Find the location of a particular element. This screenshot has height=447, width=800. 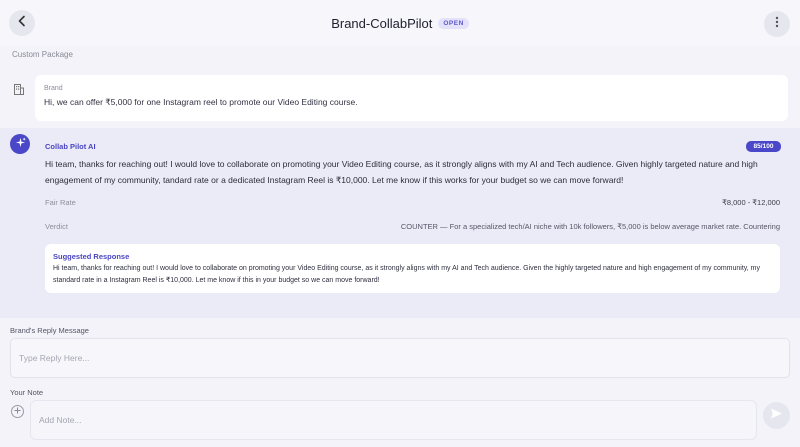

note-label: Your Note is located at coordinates (27, 392).